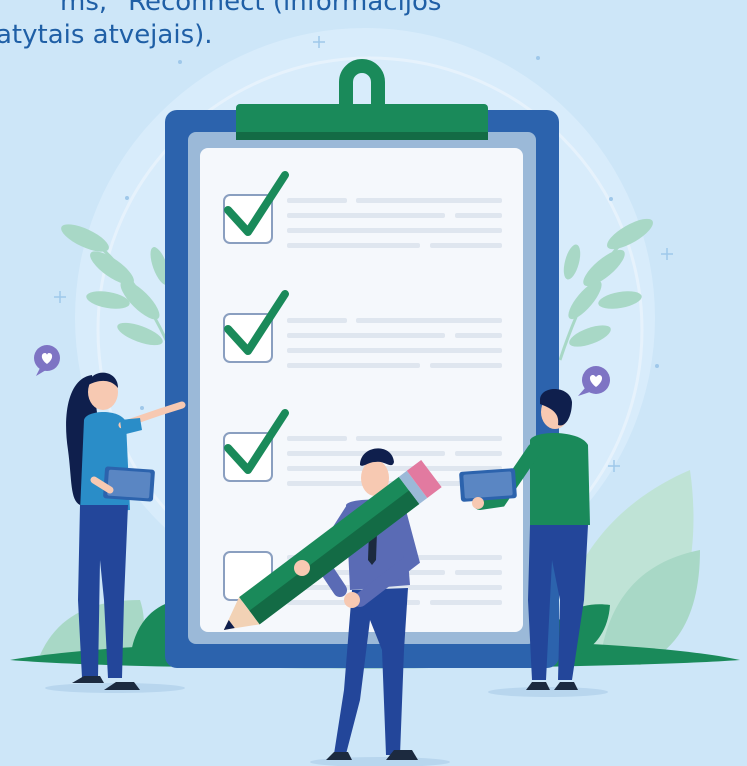  I want to click on heart-bubble-icon, so click(47, 360).